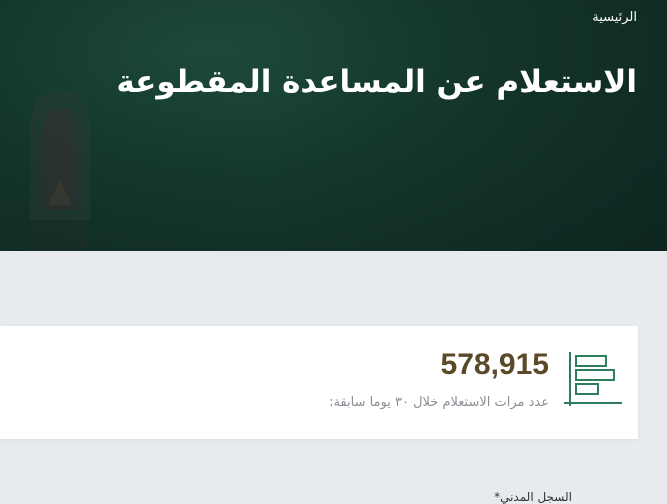  Describe the element at coordinates (536, 497) in the screenshot. I see `national-id-label-text: السجل المدني` at that location.